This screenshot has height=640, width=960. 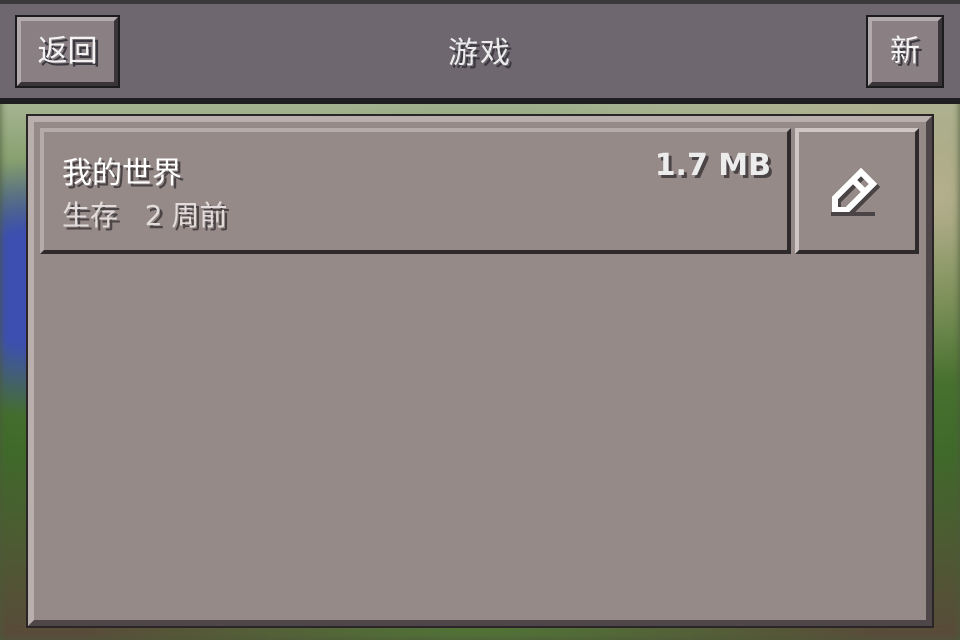 What do you see at coordinates (122, 173) in the screenshot?
I see `world-name: 我的世界` at bounding box center [122, 173].